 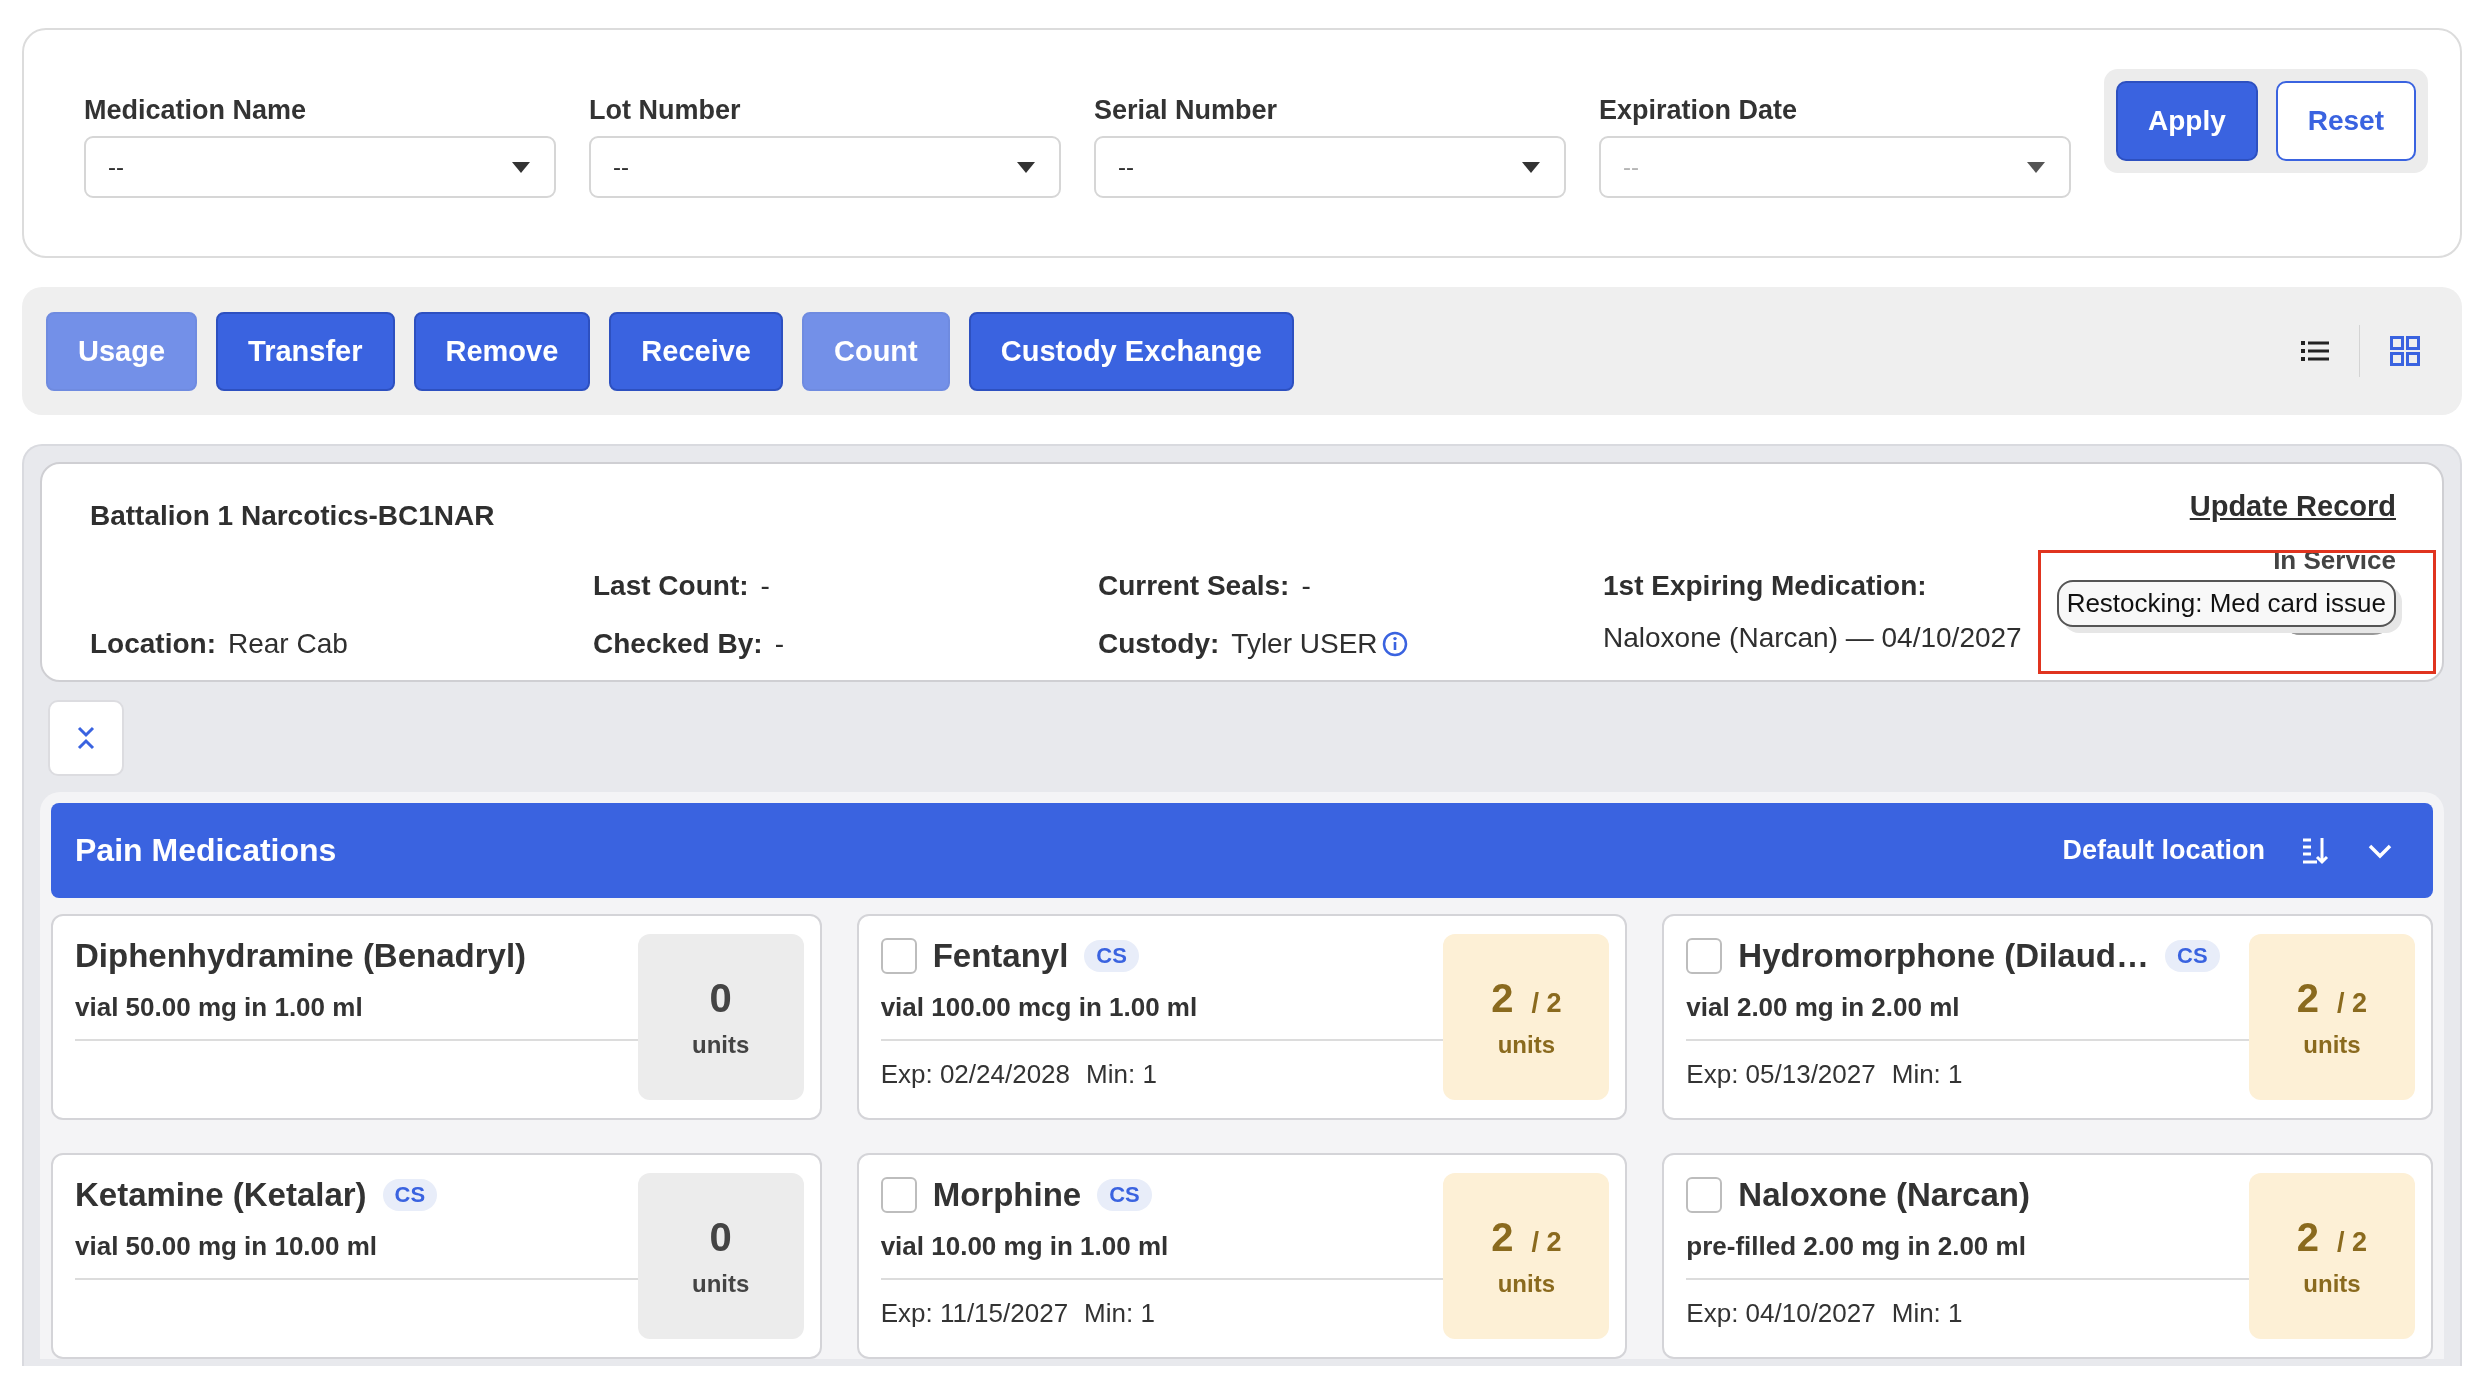 I want to click on first-expiring-value: Naloxone (Narcan) — 04/10/2027, so click(x=1812, y=638).